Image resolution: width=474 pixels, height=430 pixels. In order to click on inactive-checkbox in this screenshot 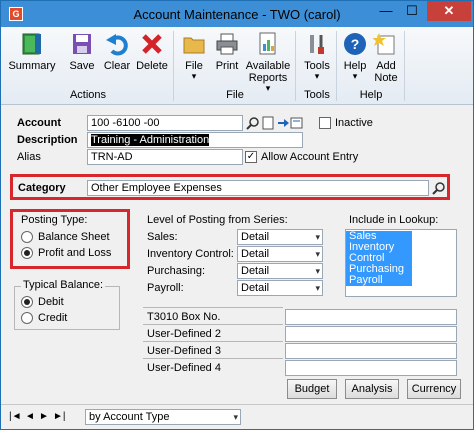, I will do `click(325, 123)`.